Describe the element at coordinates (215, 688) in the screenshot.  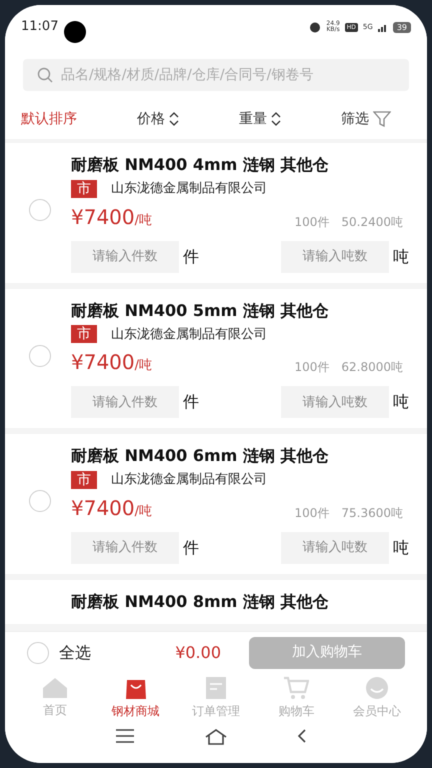
I see `document-icon` at that location.